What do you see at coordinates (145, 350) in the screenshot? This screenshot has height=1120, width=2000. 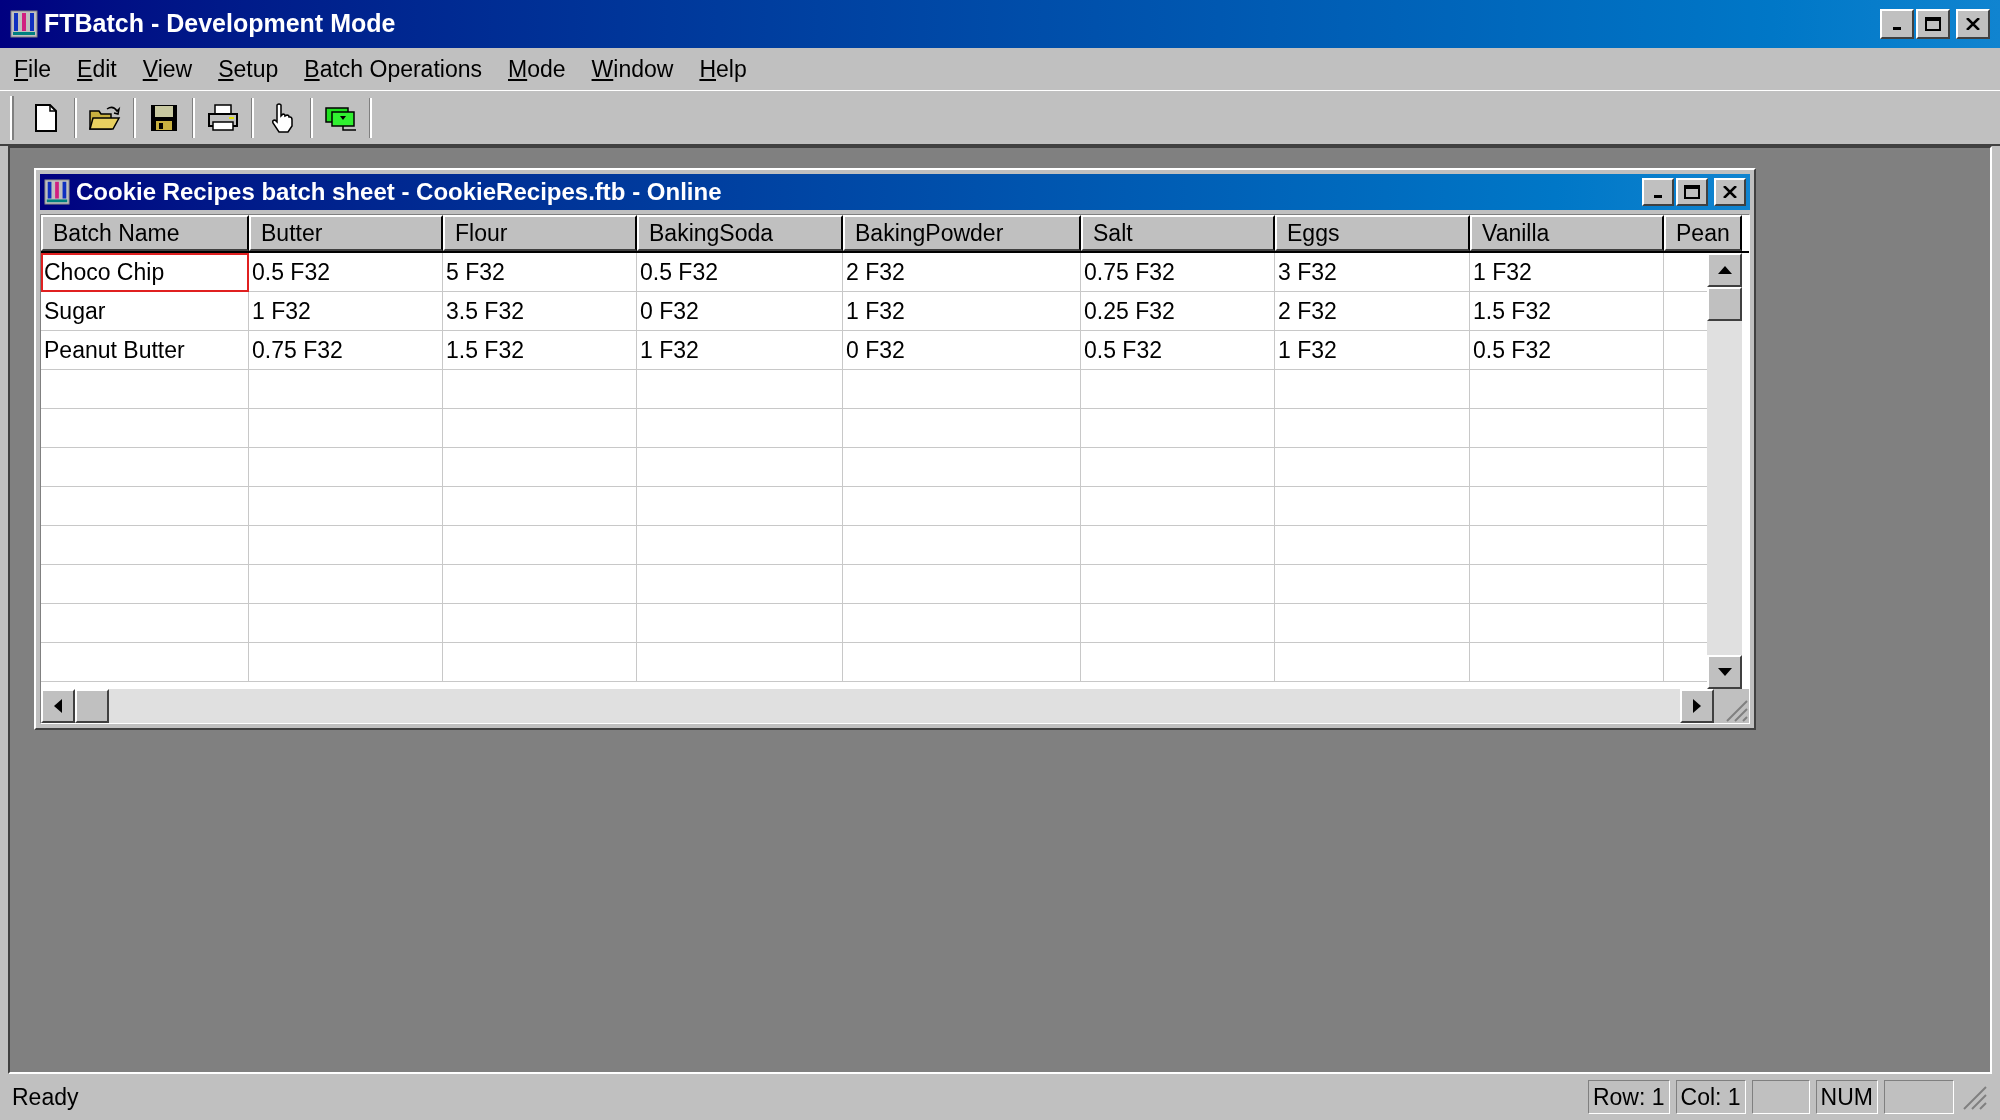 I see `table-cell: Peanut Butter` at bounding box center [145, 350].